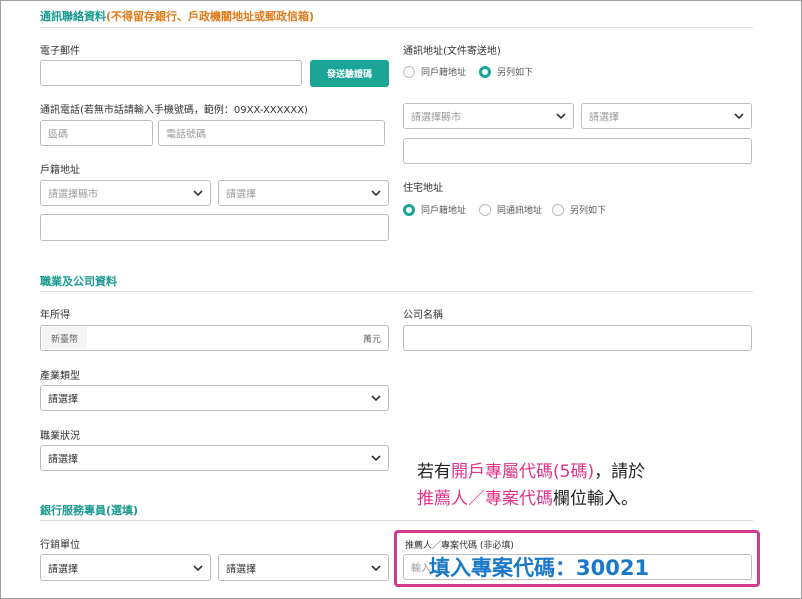  Describe the element at coordinates (214, 338) in the screenshot. I see `annual-income-input: 新臺幣 萬元` at that location.